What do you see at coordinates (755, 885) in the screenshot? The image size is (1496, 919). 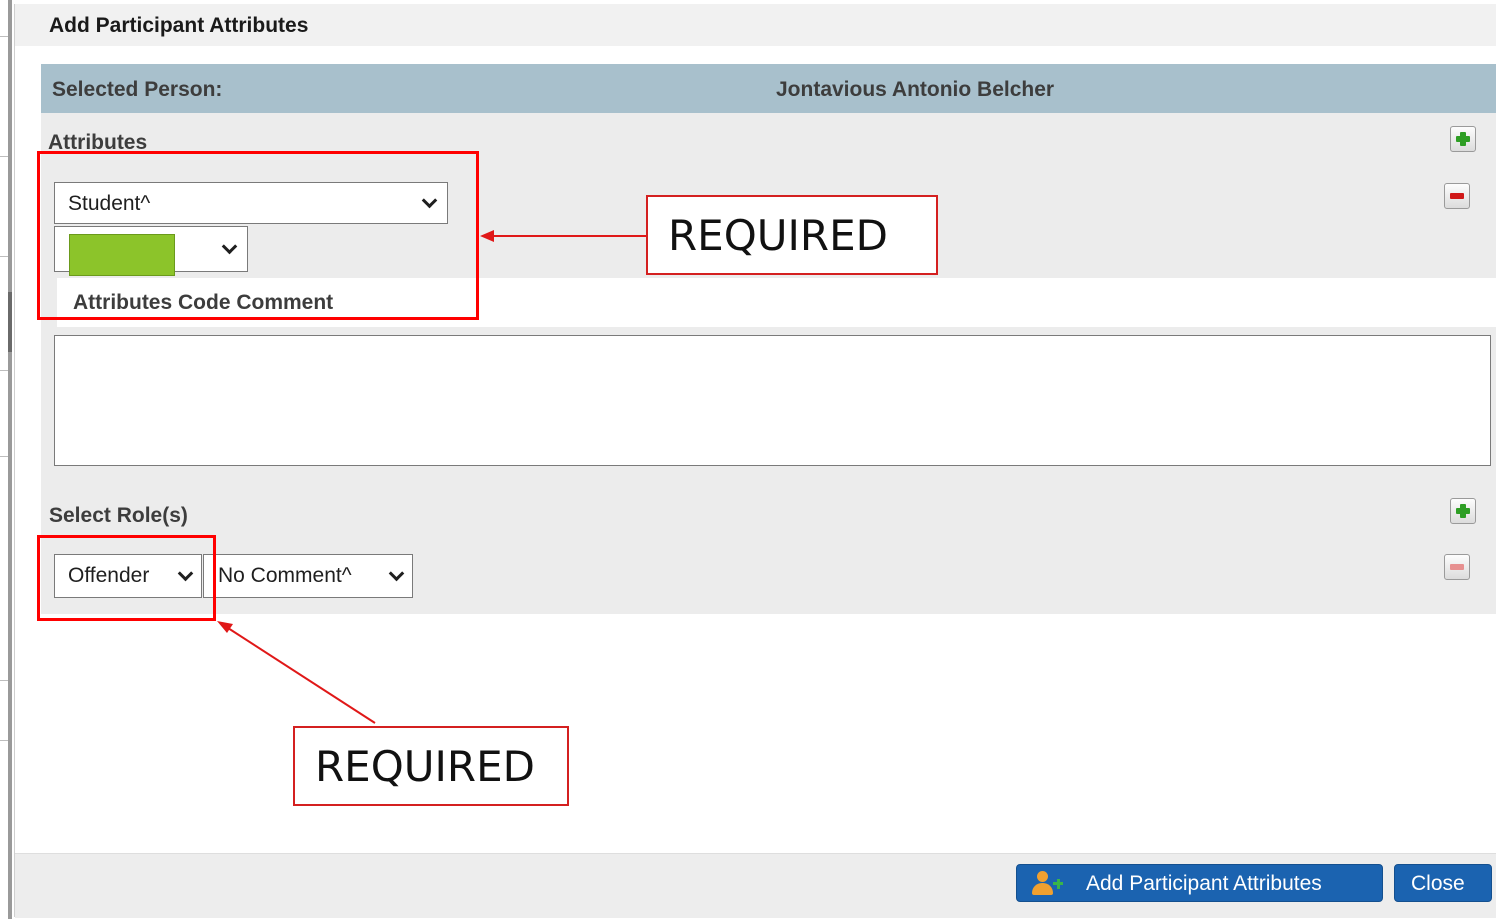 I see `dialog-footer: Add Participant Attributes Close` at bounding box center [755, 885].